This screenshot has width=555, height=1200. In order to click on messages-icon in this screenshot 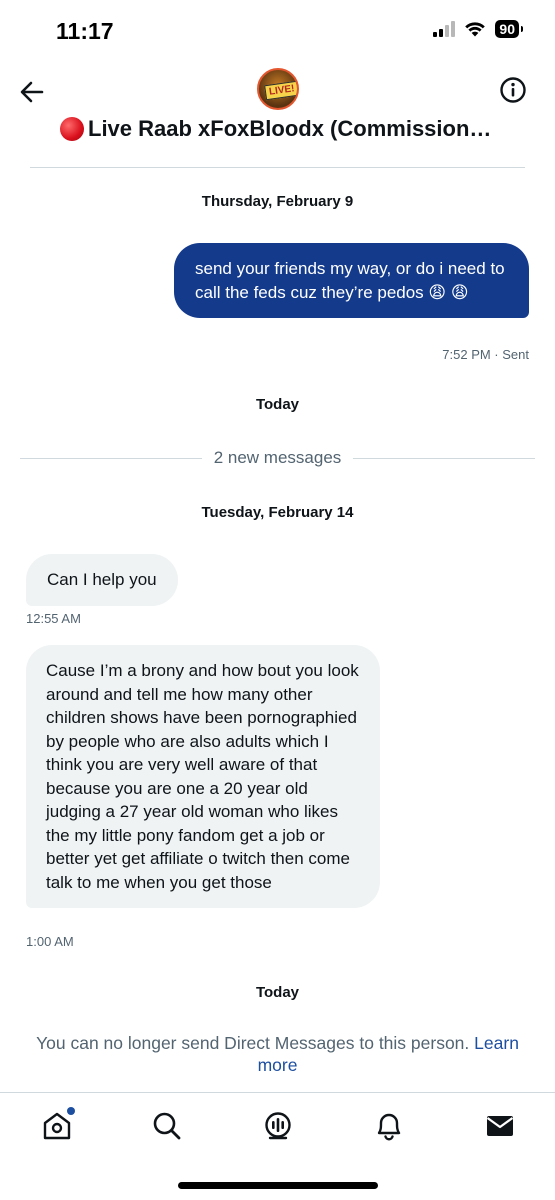, I will do `click(500, 1126)`.